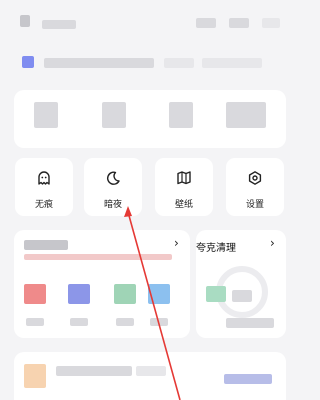  What do you see at coordinates (150, 119) in the screenshot?
I see `shortcut-card` at bounding box center [150, 119].